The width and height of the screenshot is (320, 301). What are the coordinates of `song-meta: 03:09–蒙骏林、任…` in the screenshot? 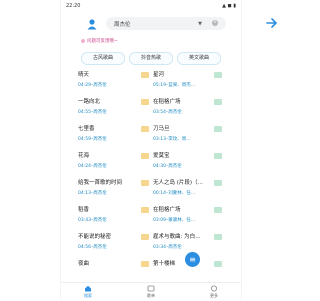 It's located at (174, 220).